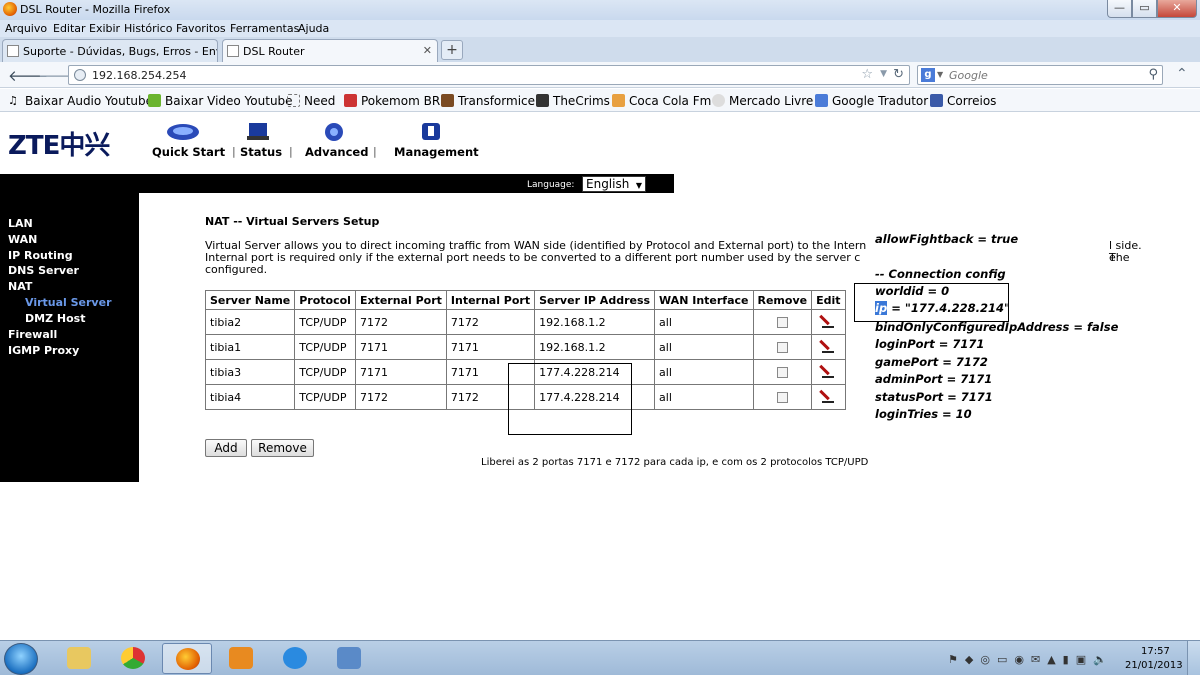 The image size is (1200, 675). I want to click on cell-remove, so click(782, 347).